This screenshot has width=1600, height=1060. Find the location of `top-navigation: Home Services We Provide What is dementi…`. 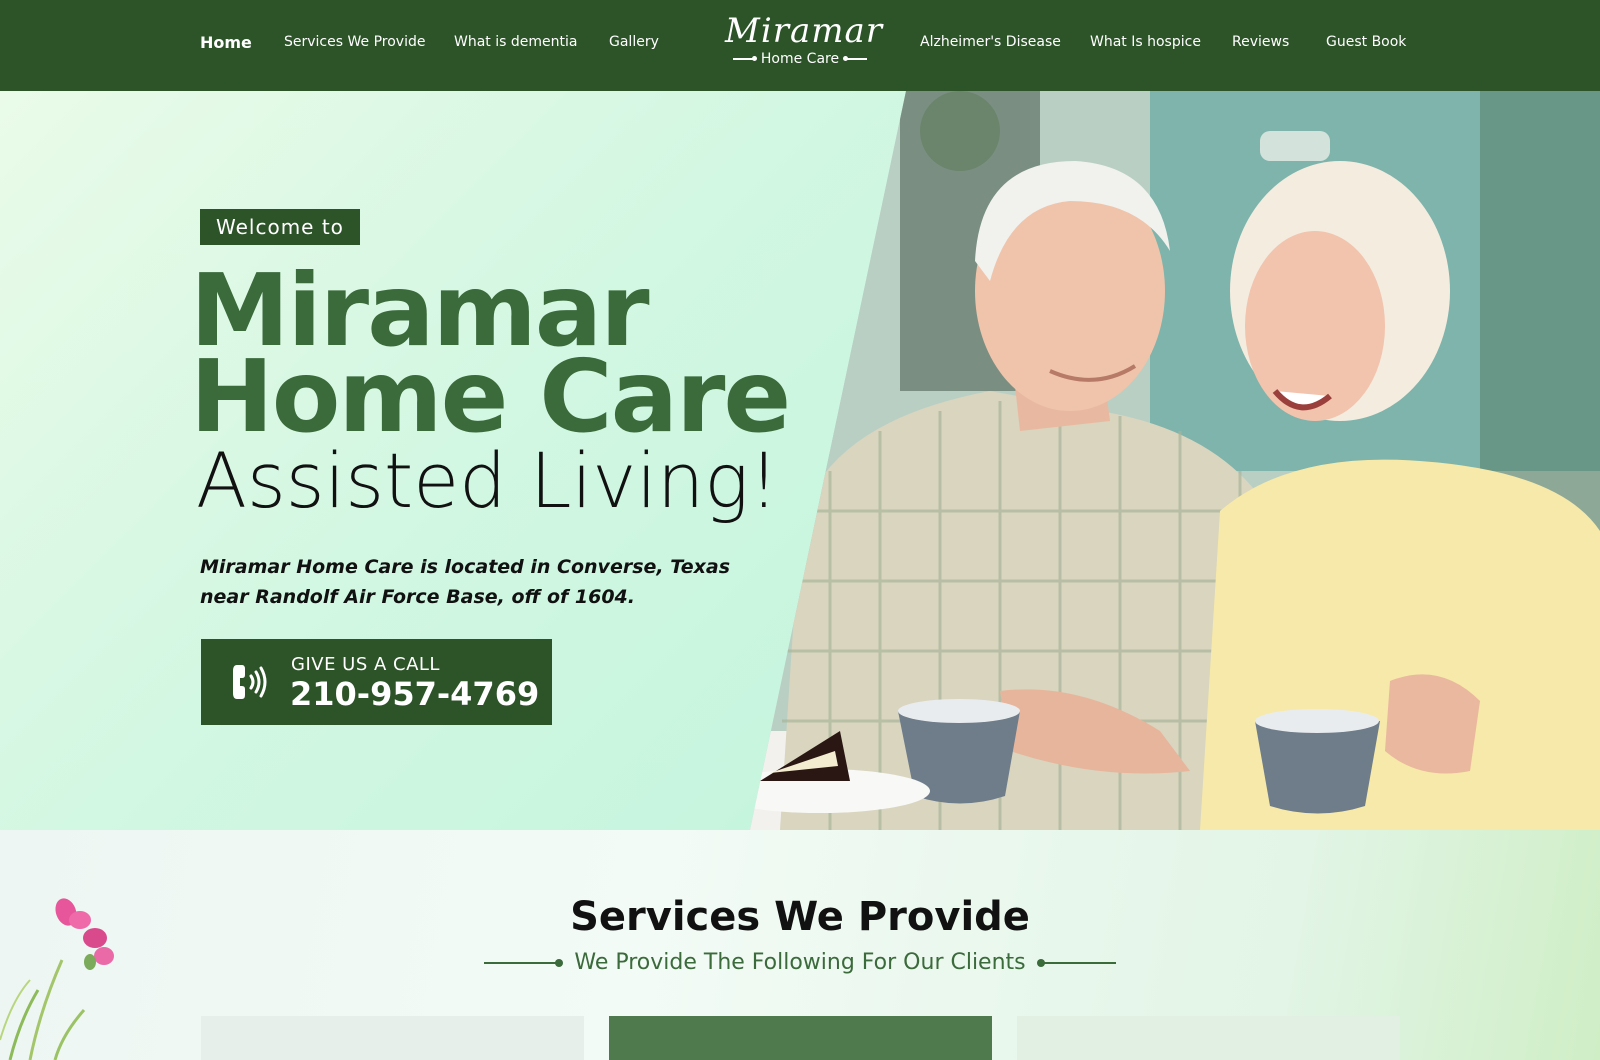

top-navigation: Home Services We Provide What is dementi… is located at coordinates (800, 45).